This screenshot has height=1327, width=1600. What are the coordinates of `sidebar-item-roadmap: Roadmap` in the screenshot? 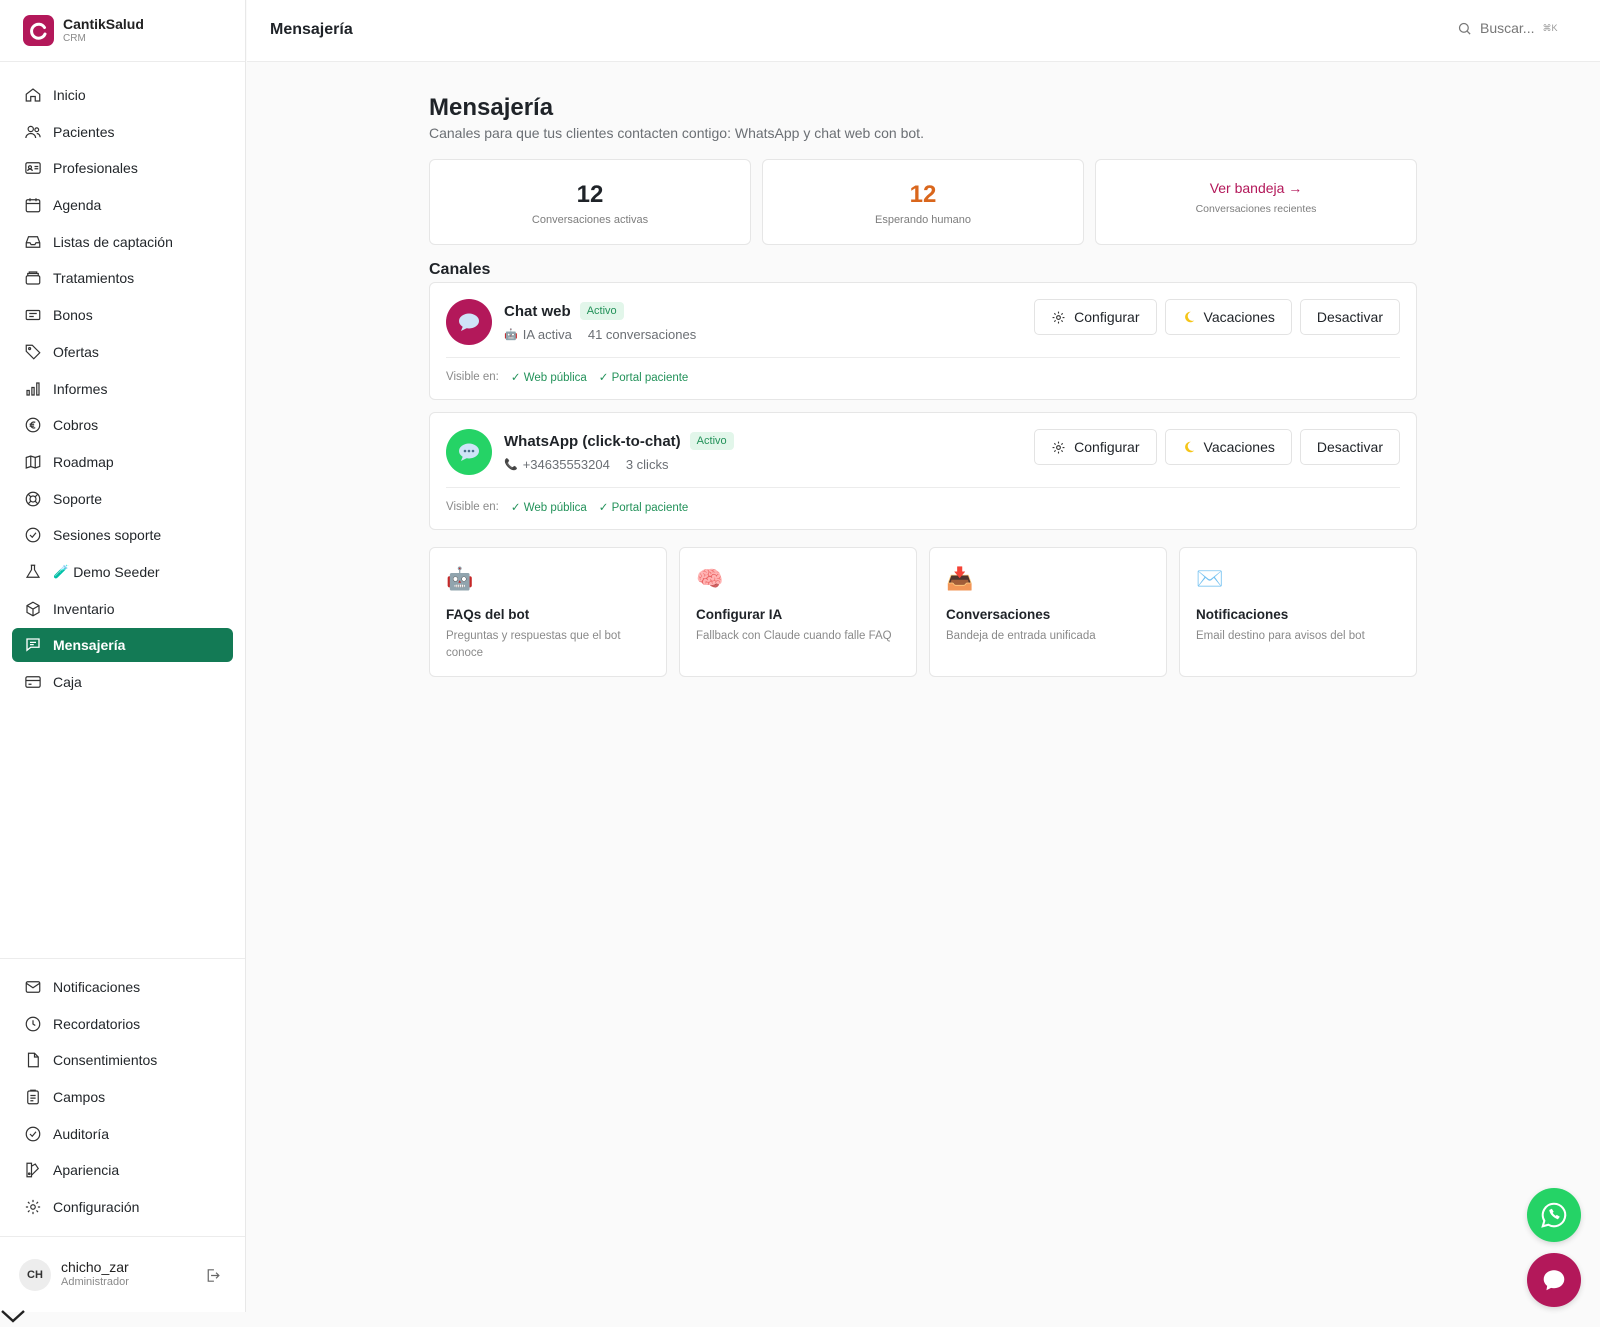 It's located at (122, 462).